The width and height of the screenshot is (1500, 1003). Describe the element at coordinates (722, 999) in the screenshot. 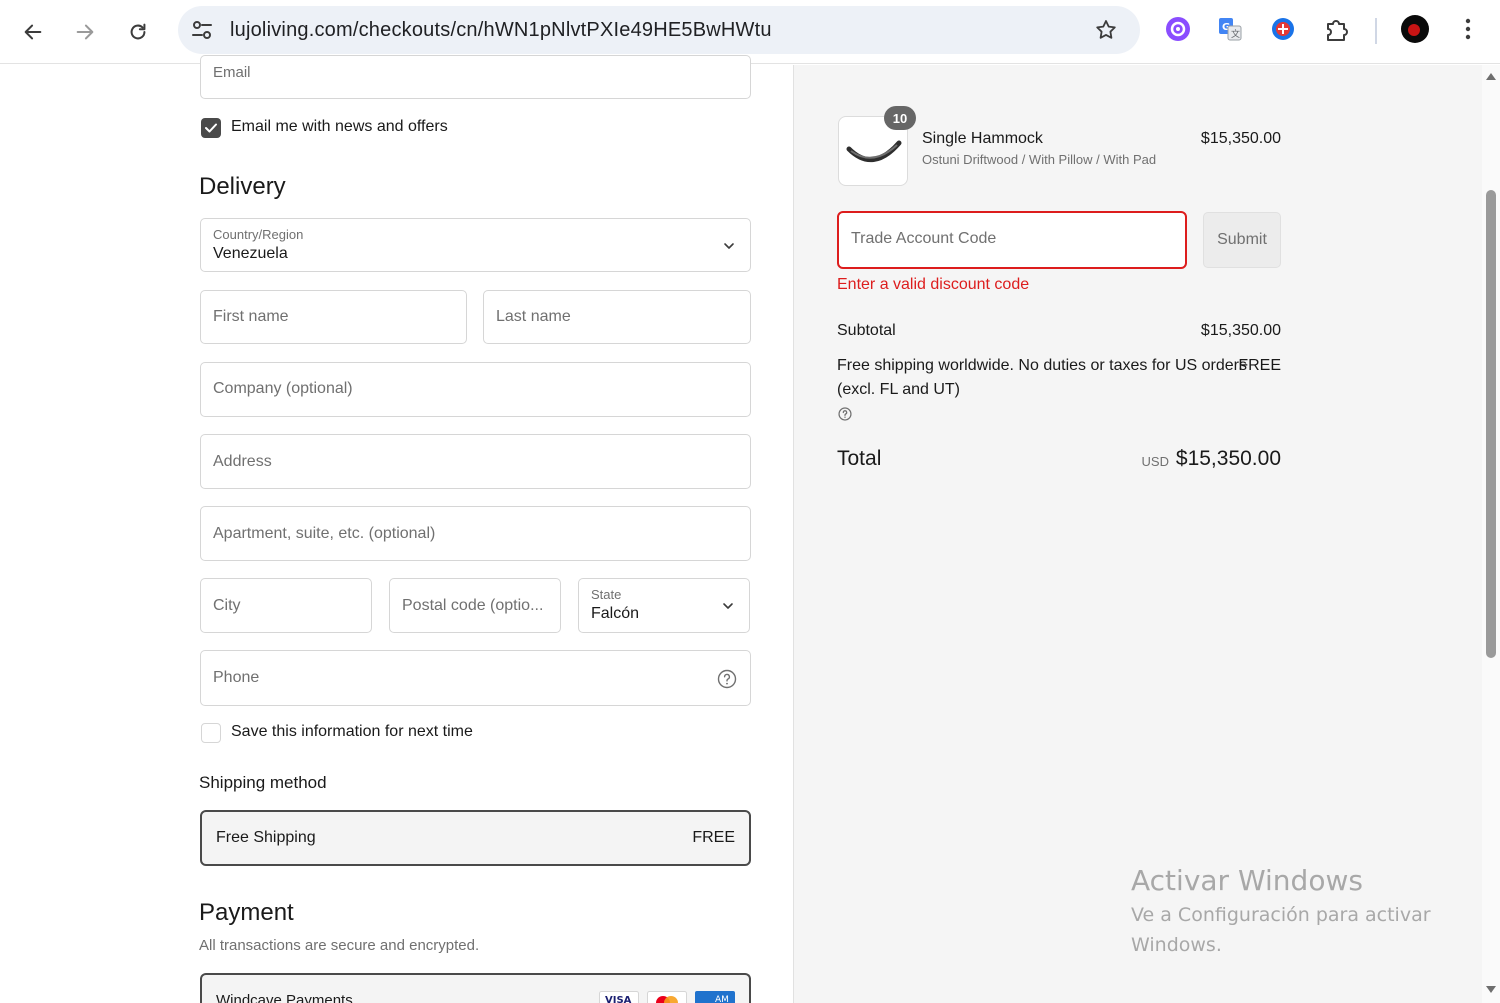

I see `svg-text: AM` at that location.